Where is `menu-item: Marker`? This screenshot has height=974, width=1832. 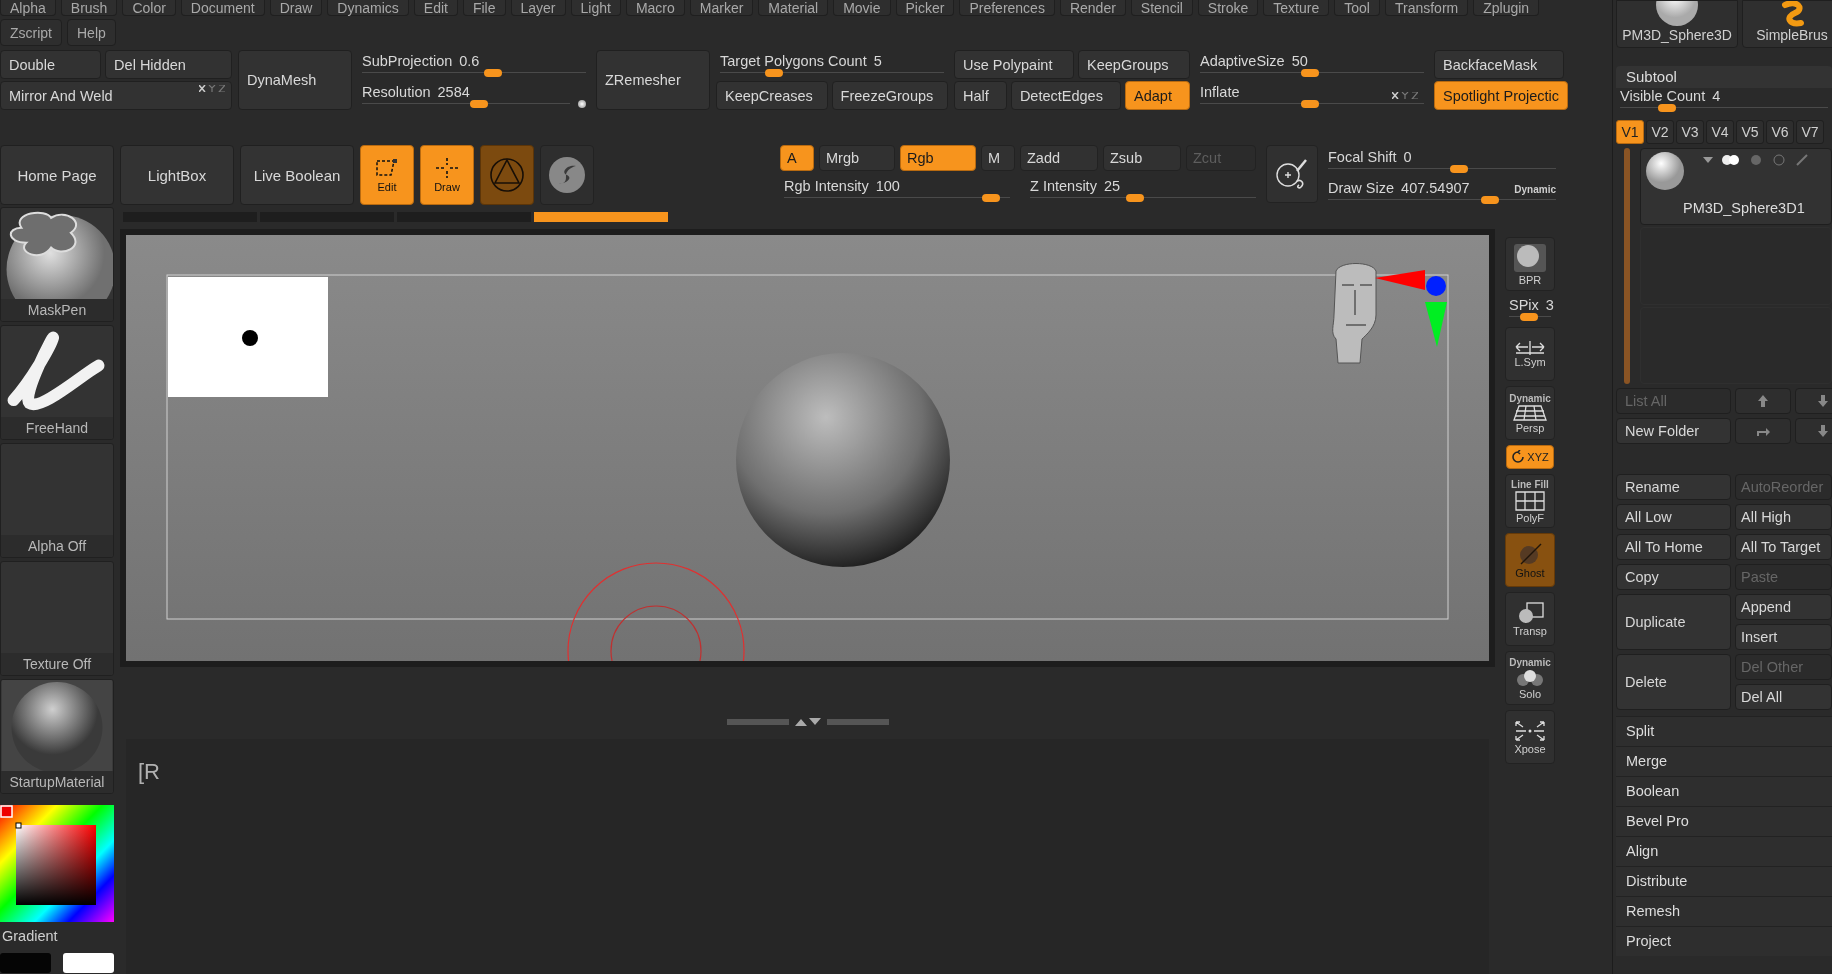 menu-item: Marker is located at coordinates (721, 8).